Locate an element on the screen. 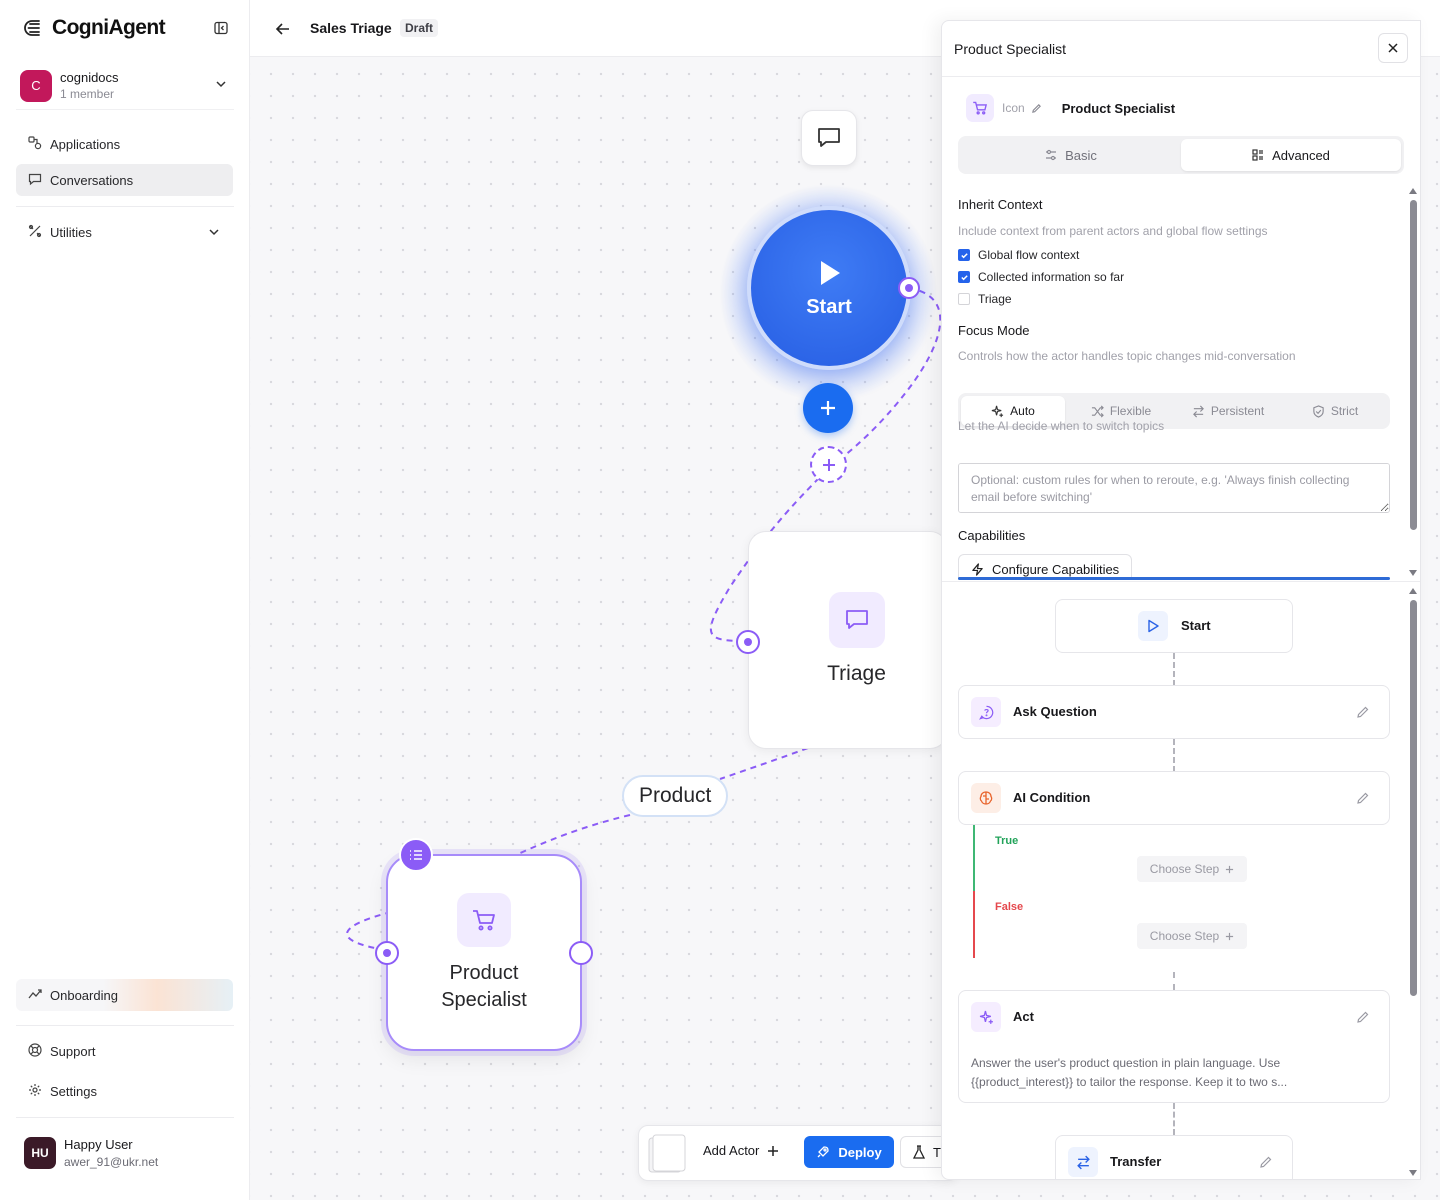 This screenshot has width=1440, height=1200. deploy-button: Deploy is located at coordinates (849, 1152).